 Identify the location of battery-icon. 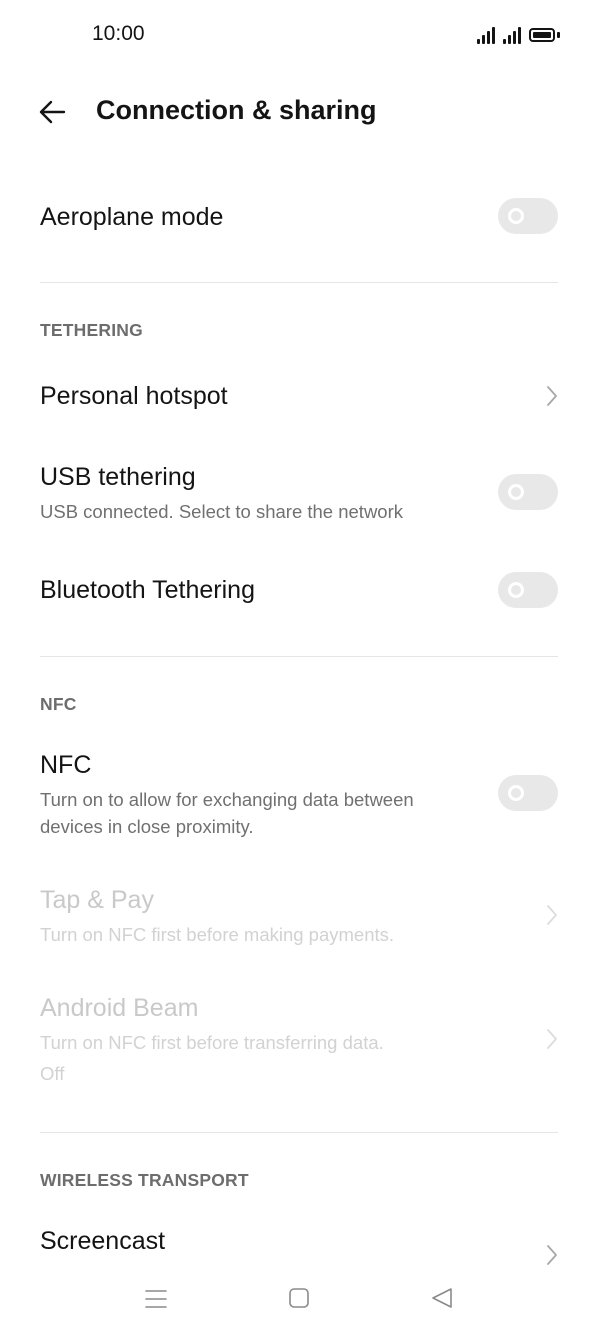
(542, 35).